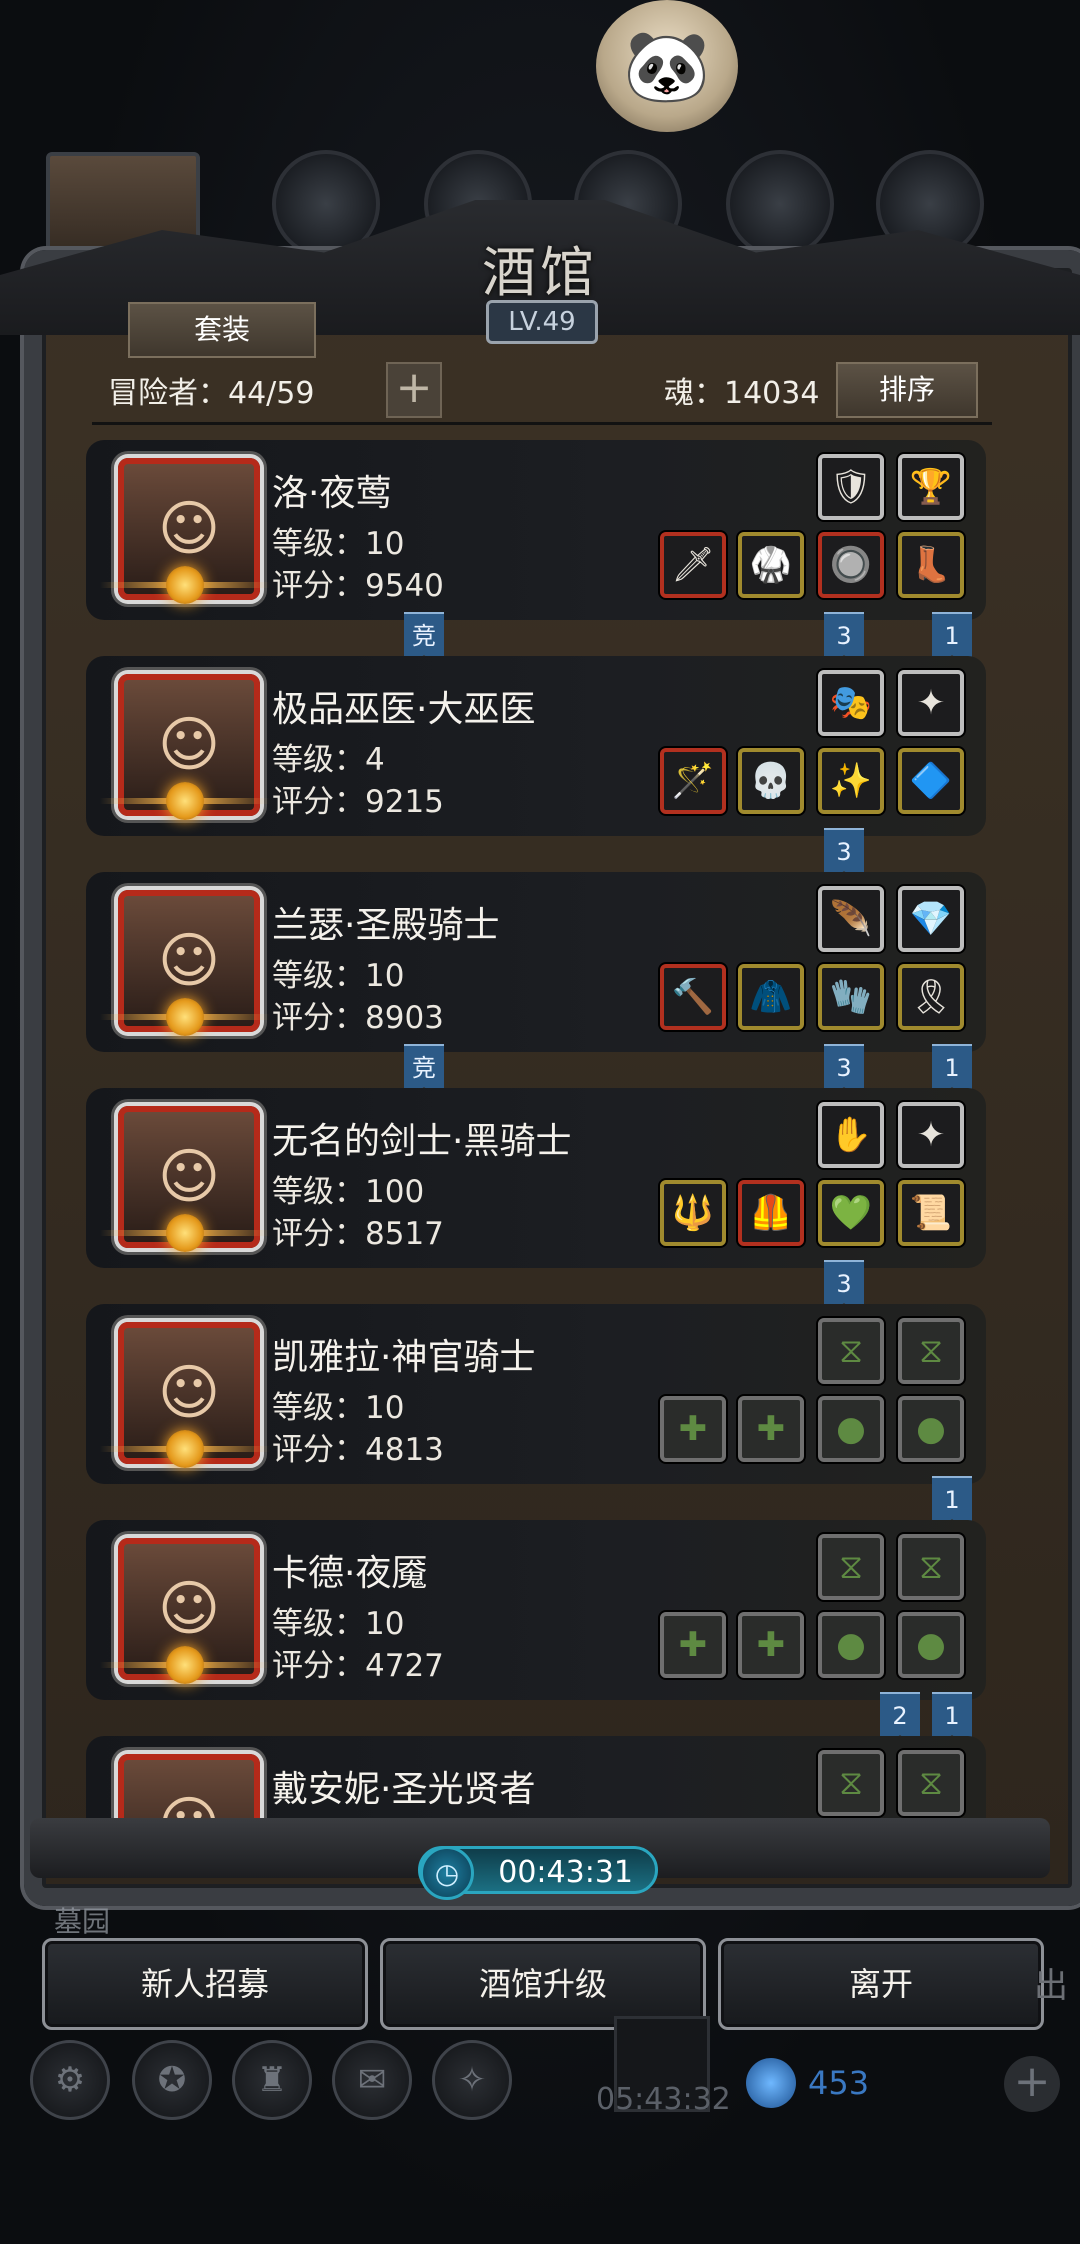 The width and height of the screenshot is (1080, 2244). What do you see at coordinates (358, 802) in the screenshot?
I see `hero-score: 评分：9215` at bounding box center [358, 802].